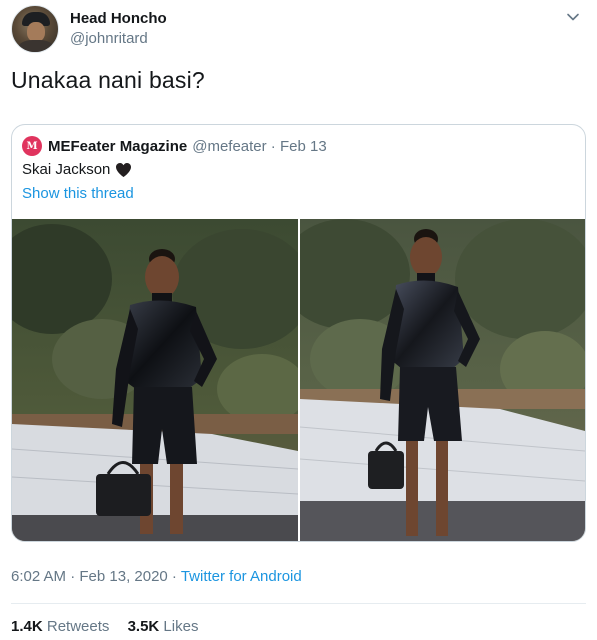 The width and height of the screenshot is (597, 640). Describe the element at coordinates (298, 603) in the screenshot. I see `divider` at that location.